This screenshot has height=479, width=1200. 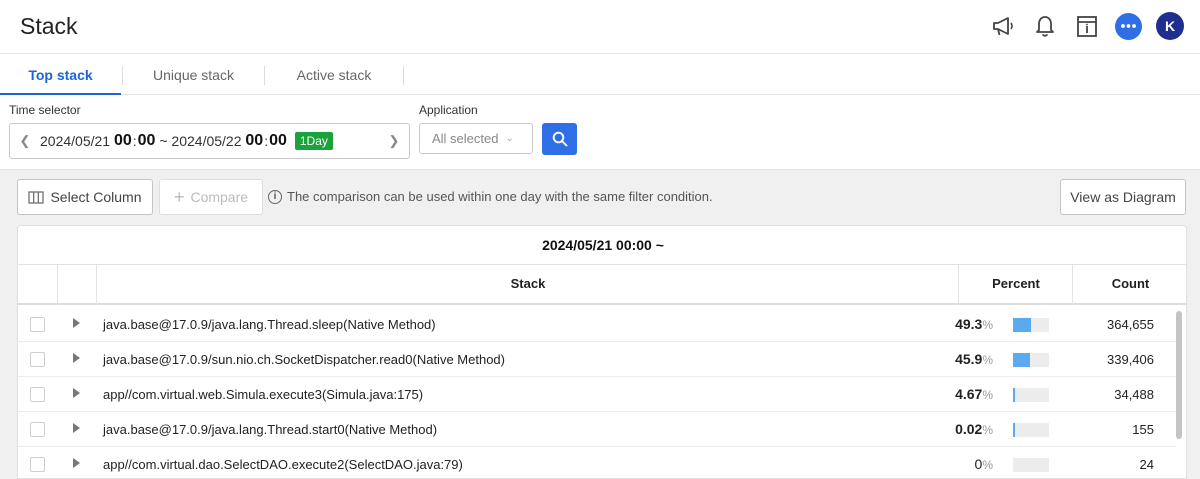 I want to click on percent-cell: 0%, so click(x=984, y=464).